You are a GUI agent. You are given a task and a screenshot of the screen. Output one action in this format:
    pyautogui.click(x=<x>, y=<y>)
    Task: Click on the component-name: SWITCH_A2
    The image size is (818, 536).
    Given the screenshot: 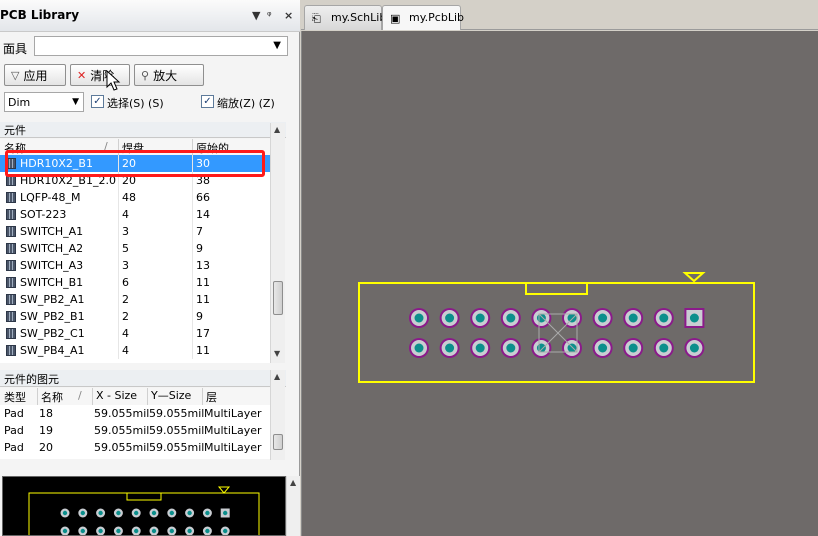 What is the action you would take?
    pyautogui.click(x=52, y=248)
    